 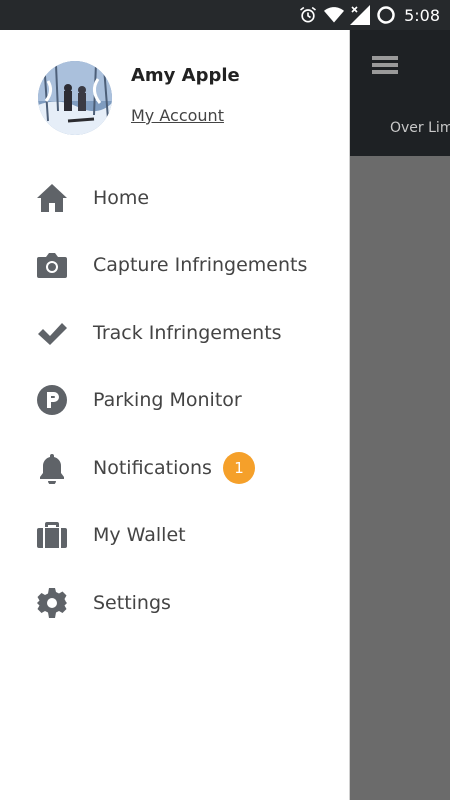 What do you see at coordinates (132, 602) in the screenshot?
I see `menu-item-label: Settings` at bounding box center [132, 602].